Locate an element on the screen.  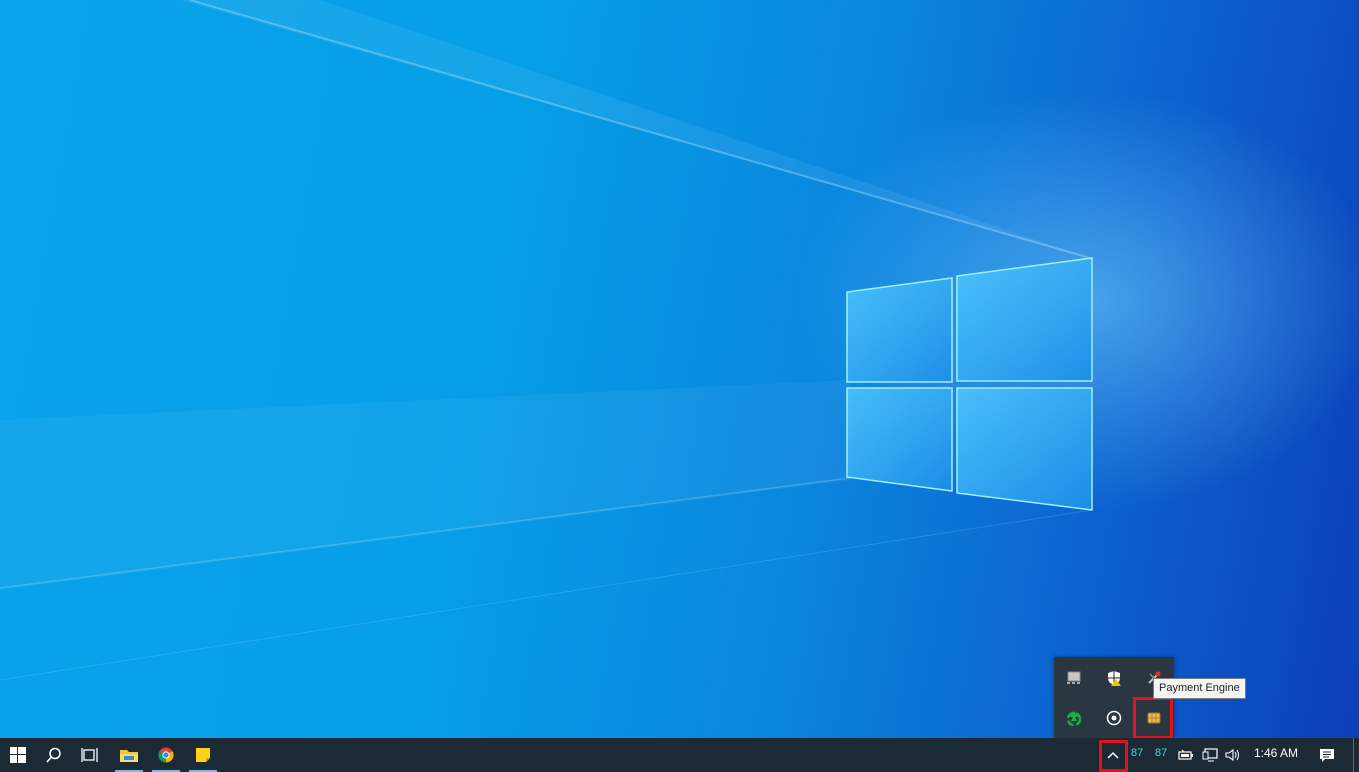
payment-engine-tooltip: Payment Engine is located at coordinates (1199, 688).